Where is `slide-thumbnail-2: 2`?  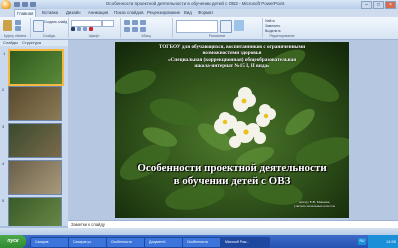
slide-thumbnail-2: 2 is located at coordinates (32, 103).